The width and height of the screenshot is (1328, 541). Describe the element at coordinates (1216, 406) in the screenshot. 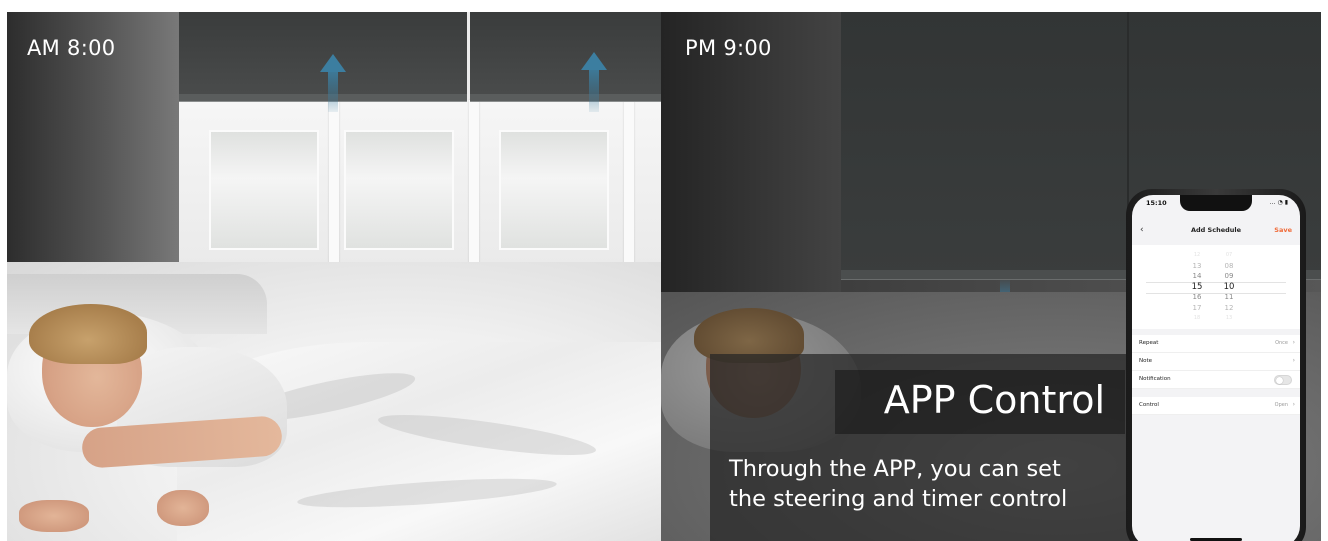

I see `control-row: Control Open ›` at that location.